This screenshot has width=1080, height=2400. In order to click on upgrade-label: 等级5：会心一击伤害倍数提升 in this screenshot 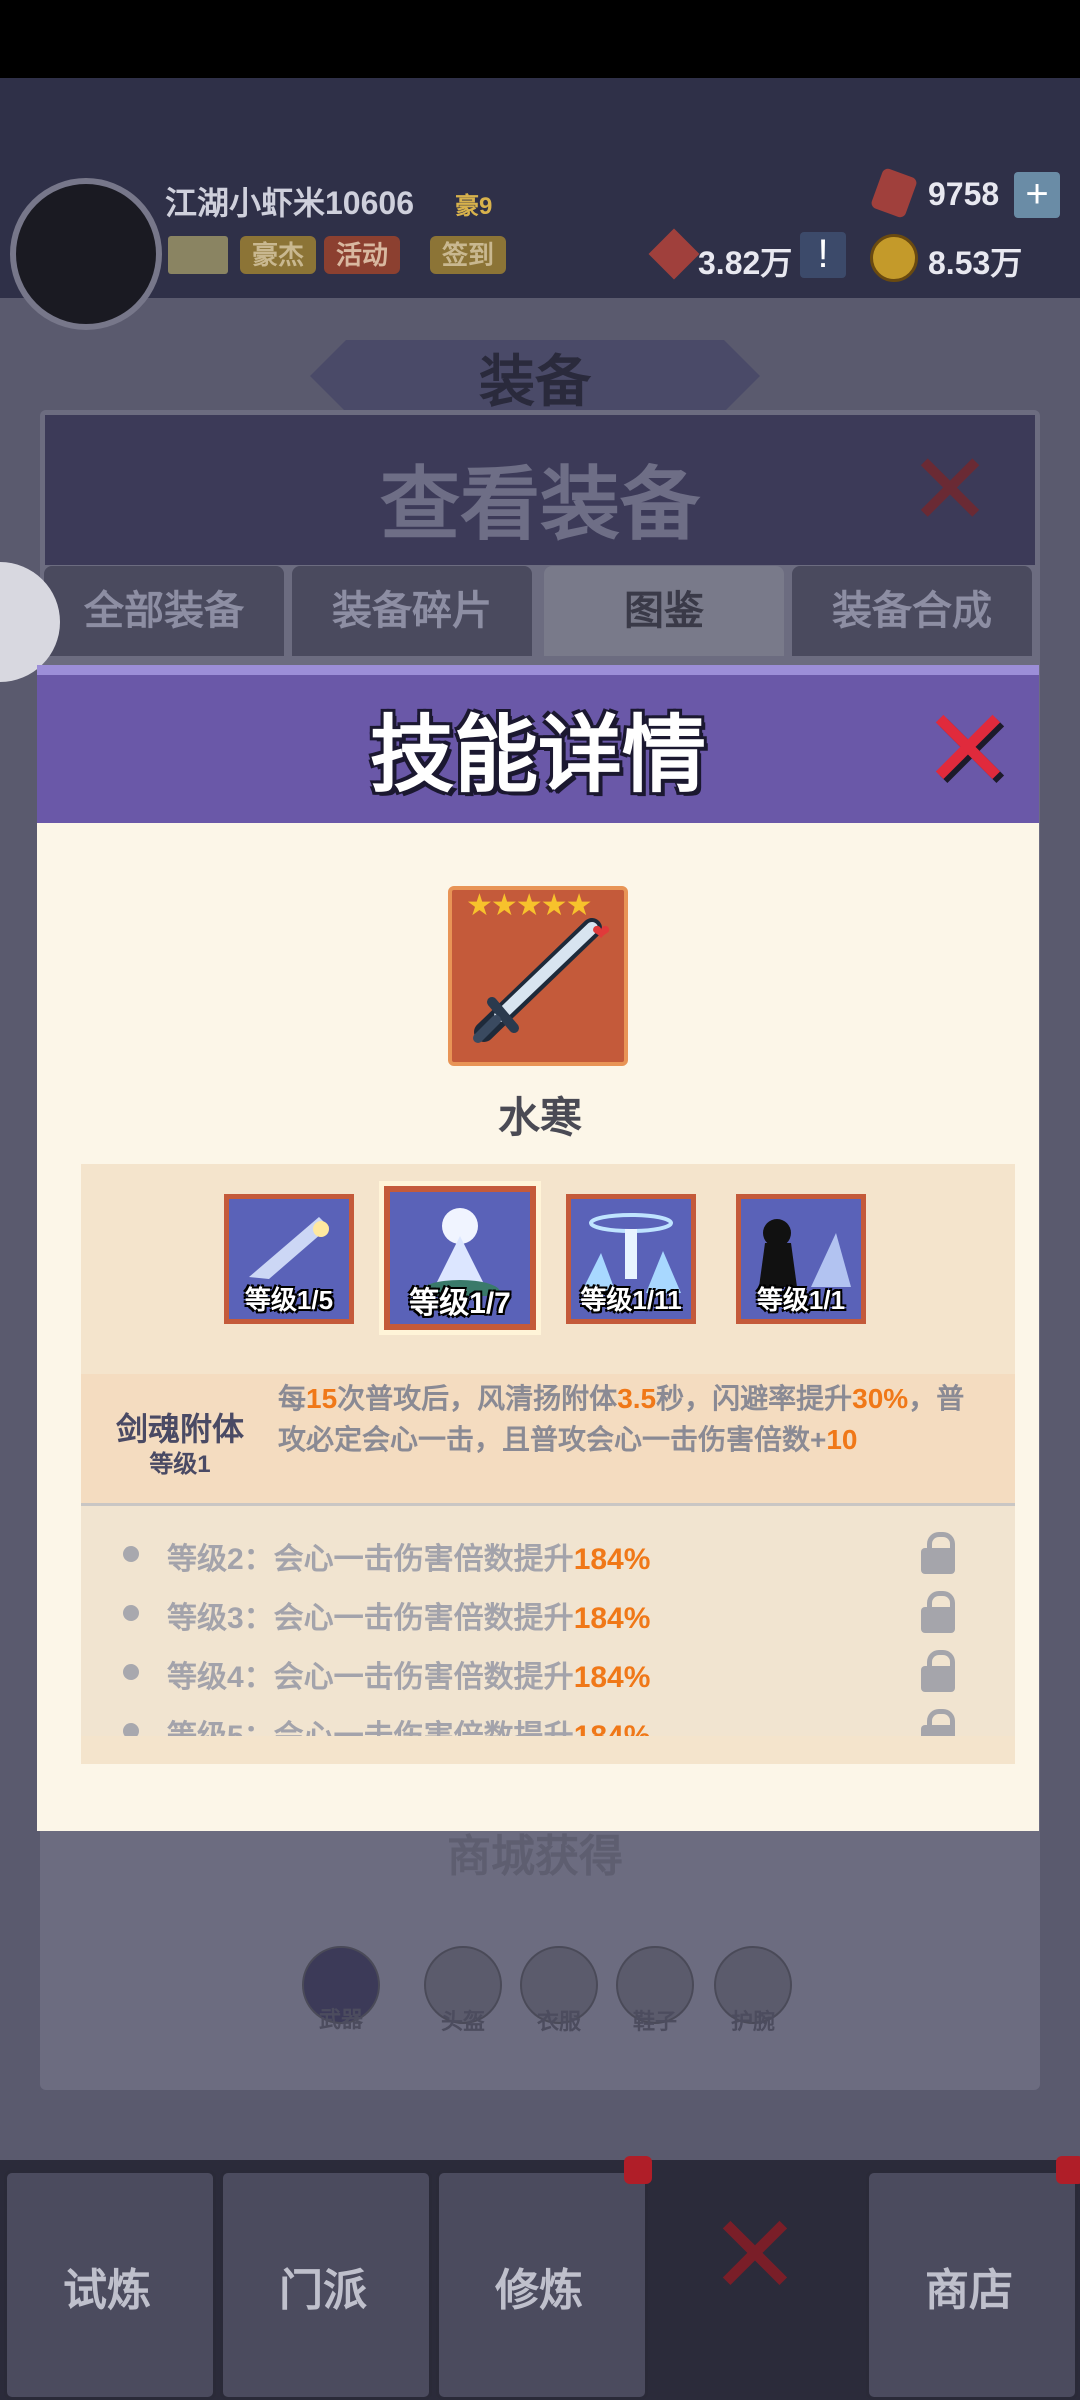, I will do `click(370, 1728)`.